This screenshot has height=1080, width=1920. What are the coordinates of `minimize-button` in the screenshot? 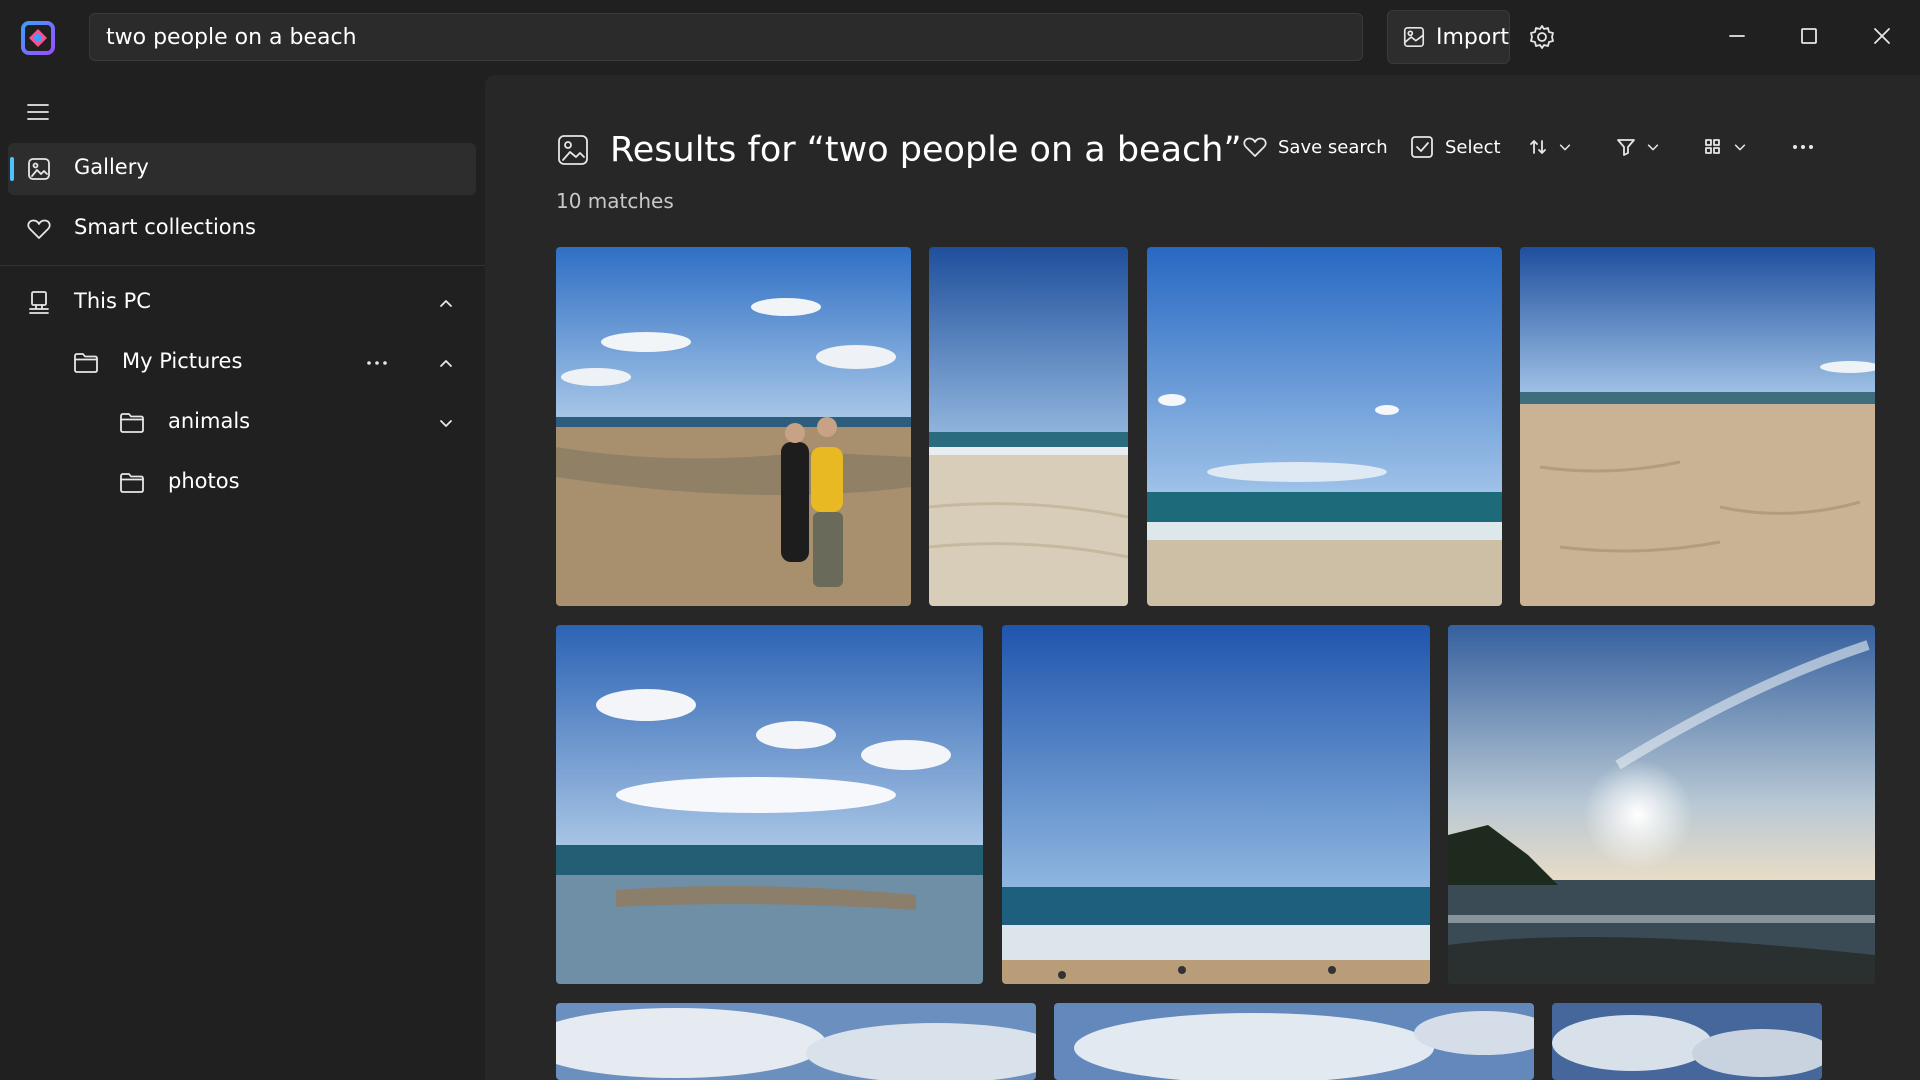 It's located at (1737, 36).